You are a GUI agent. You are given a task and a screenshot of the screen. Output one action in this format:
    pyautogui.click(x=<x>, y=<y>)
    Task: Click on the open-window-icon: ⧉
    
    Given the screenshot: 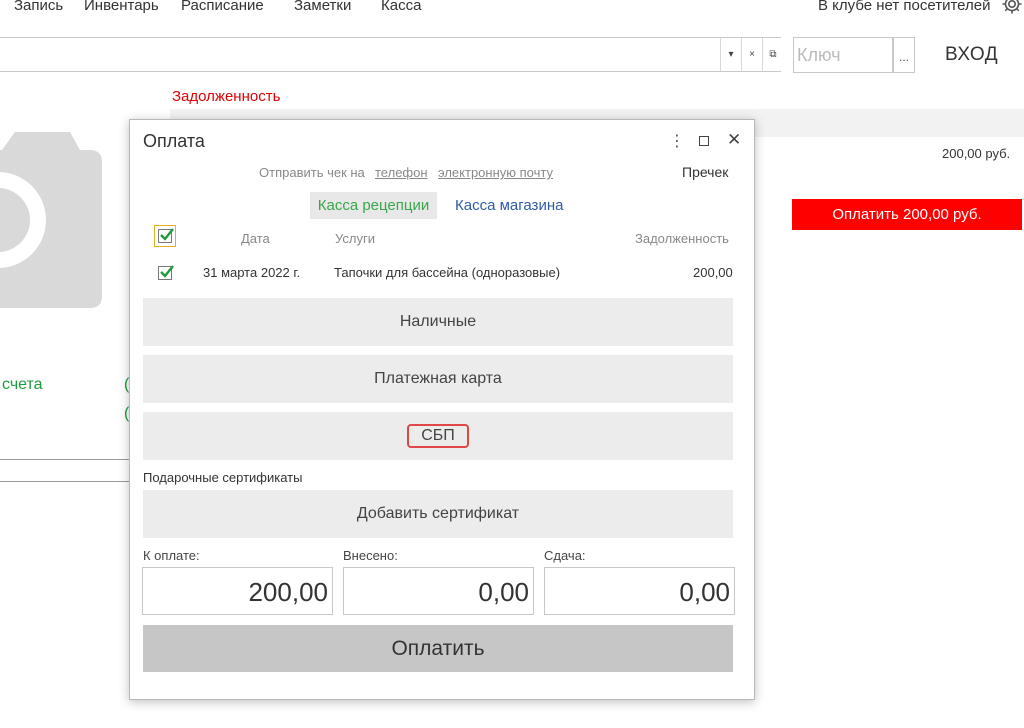 What is the action you would take?
    pyautogui.click(x=772, y=54)
    